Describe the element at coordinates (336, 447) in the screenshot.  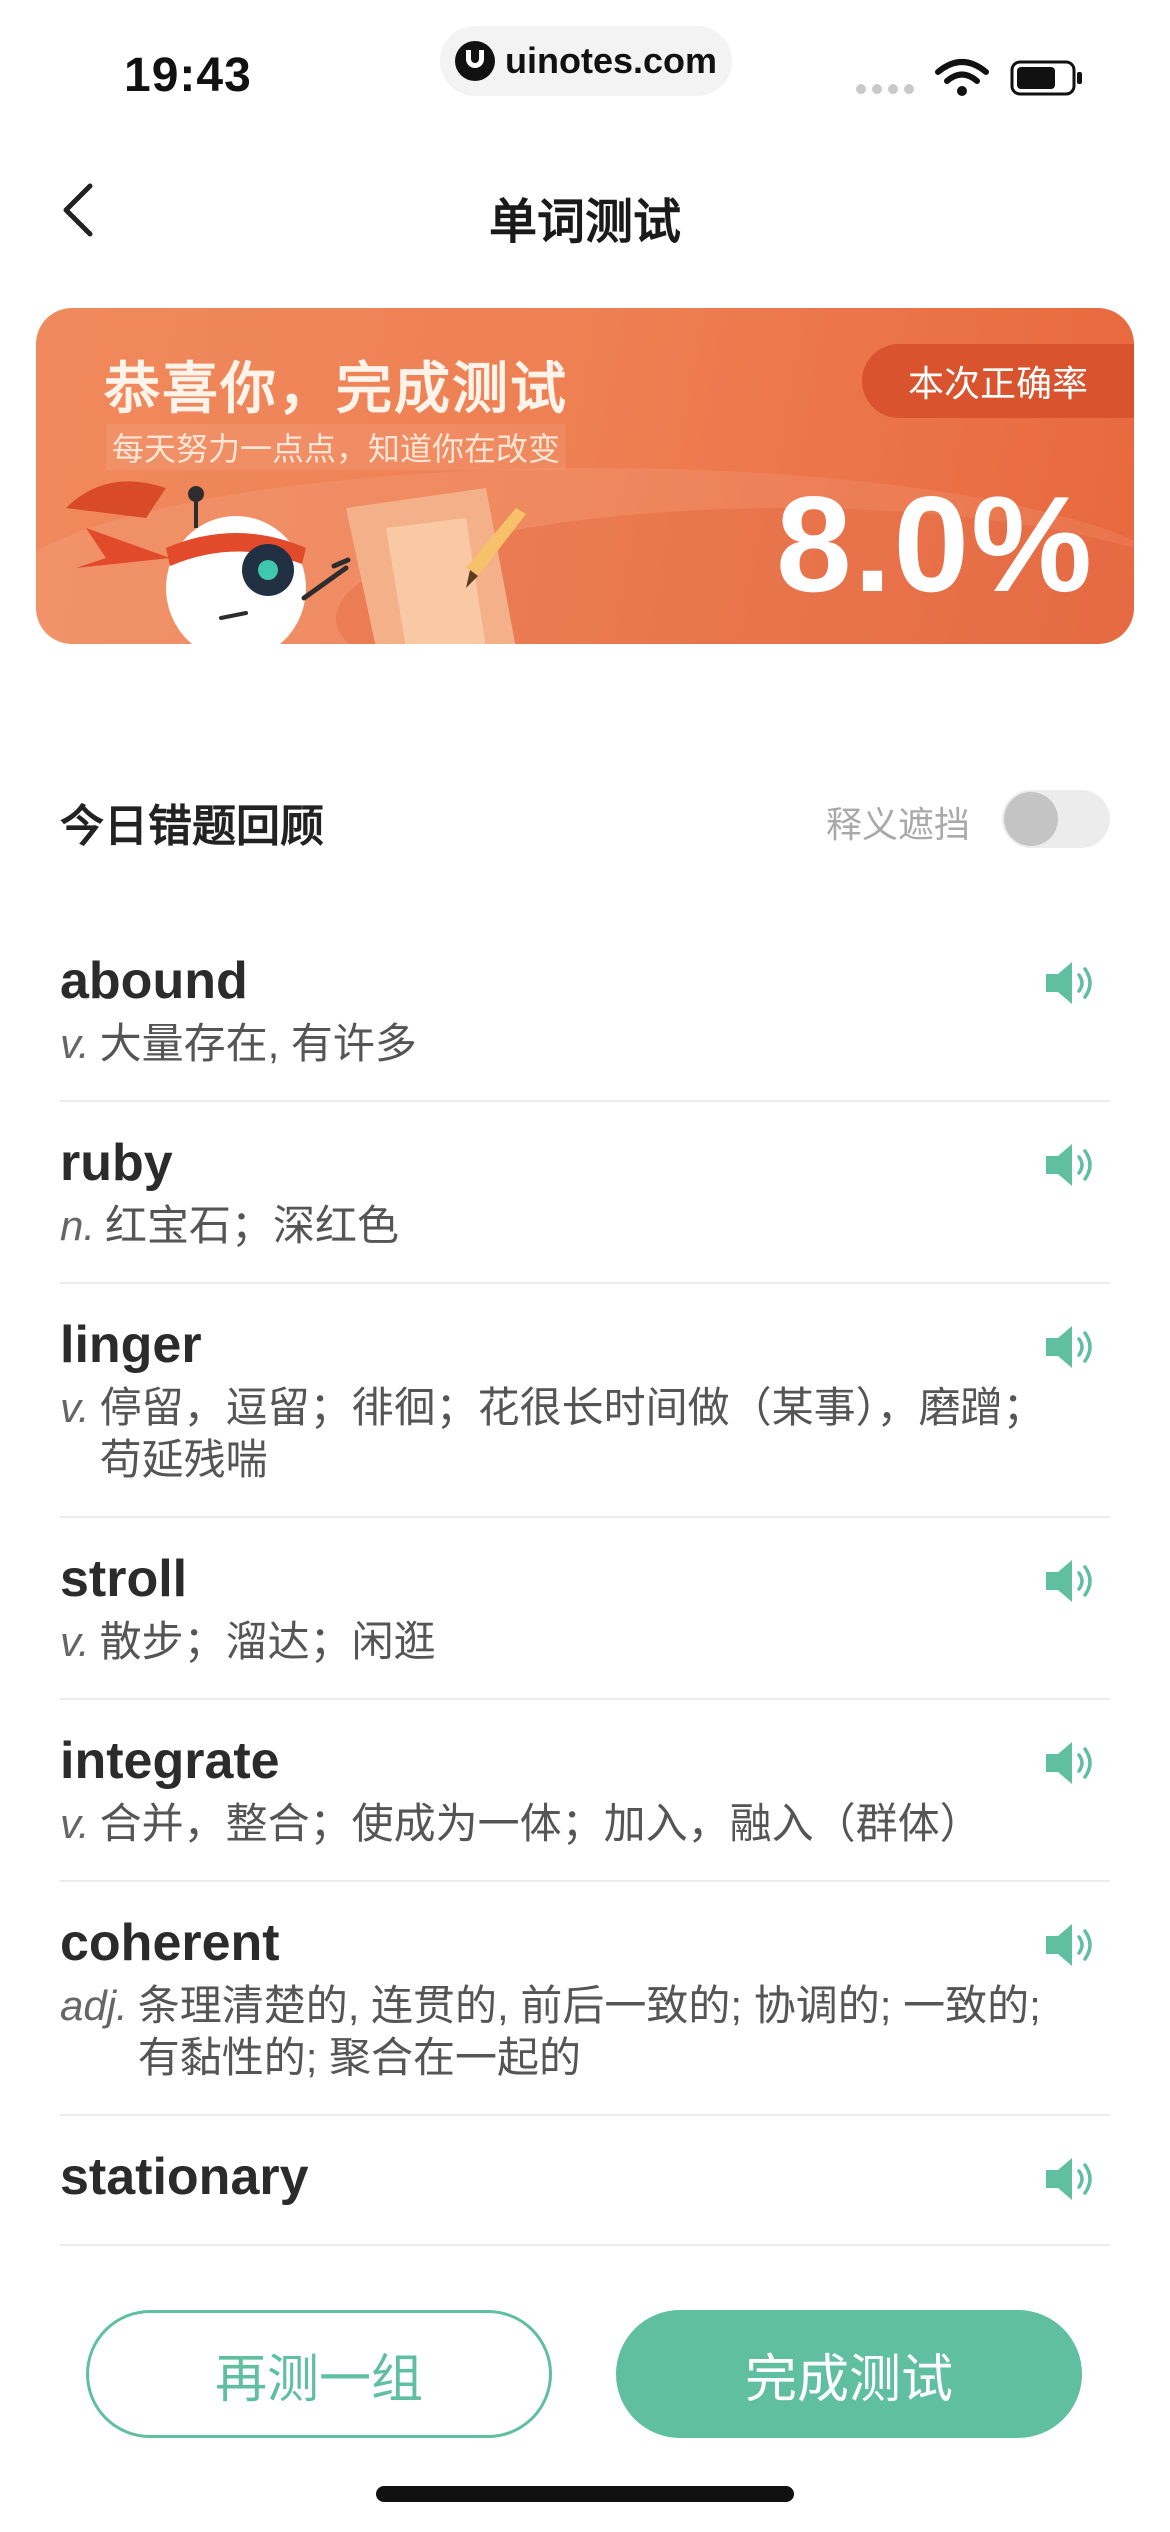
I see `banner-subtitle: 每天努力一点点，知道你在改变` at that location.